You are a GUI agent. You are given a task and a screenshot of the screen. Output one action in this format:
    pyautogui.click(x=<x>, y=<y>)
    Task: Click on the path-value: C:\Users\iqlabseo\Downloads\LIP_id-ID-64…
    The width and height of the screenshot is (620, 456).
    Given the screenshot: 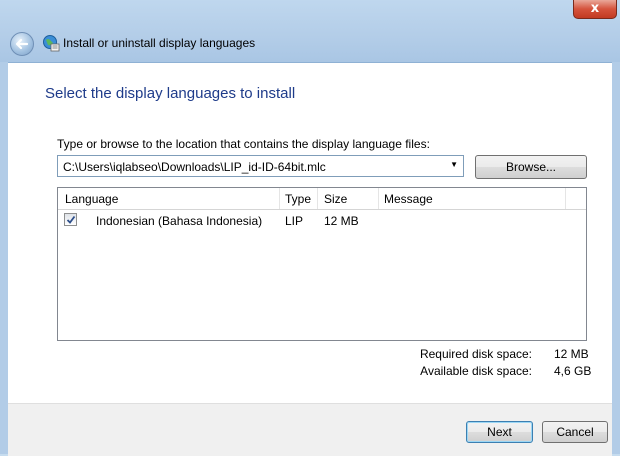 What is the action you would take?
    pyautogui.click(x=194, y=167)
    